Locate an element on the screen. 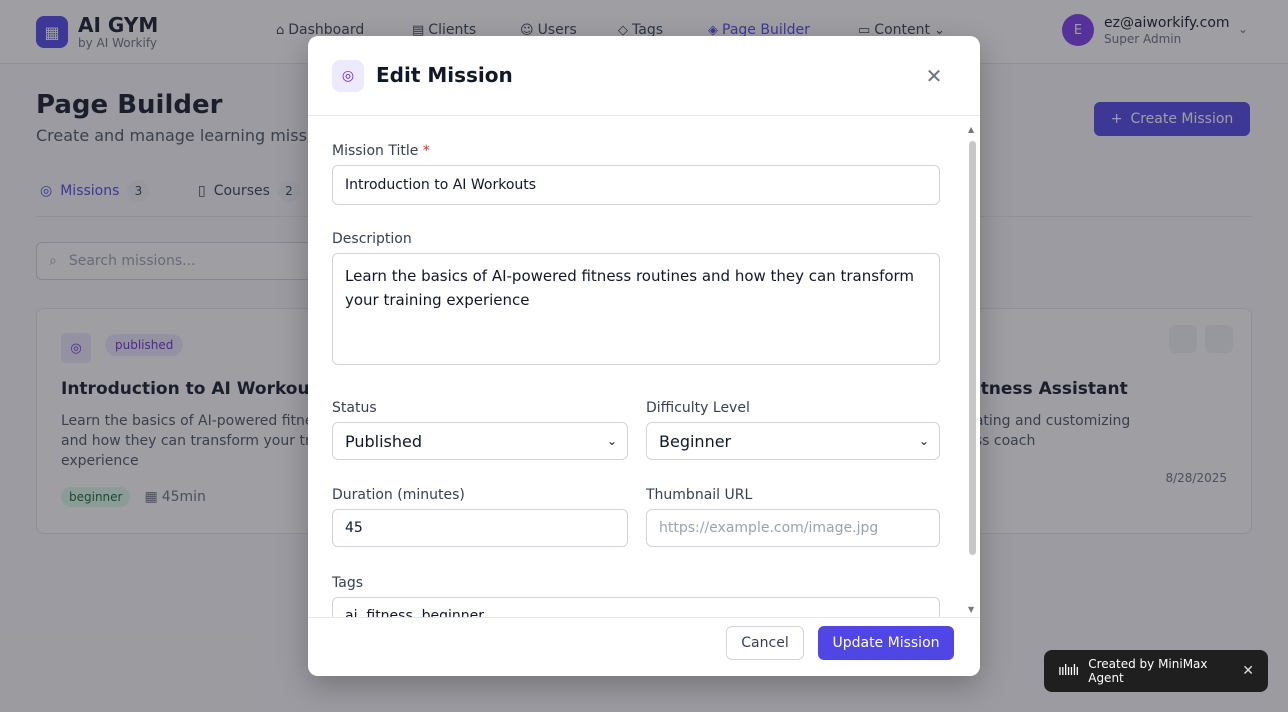 This screenshot has width=1288, height=712. thumbnail-url-input: https://example.com/image.jpg is located at coordinates (793, 528).